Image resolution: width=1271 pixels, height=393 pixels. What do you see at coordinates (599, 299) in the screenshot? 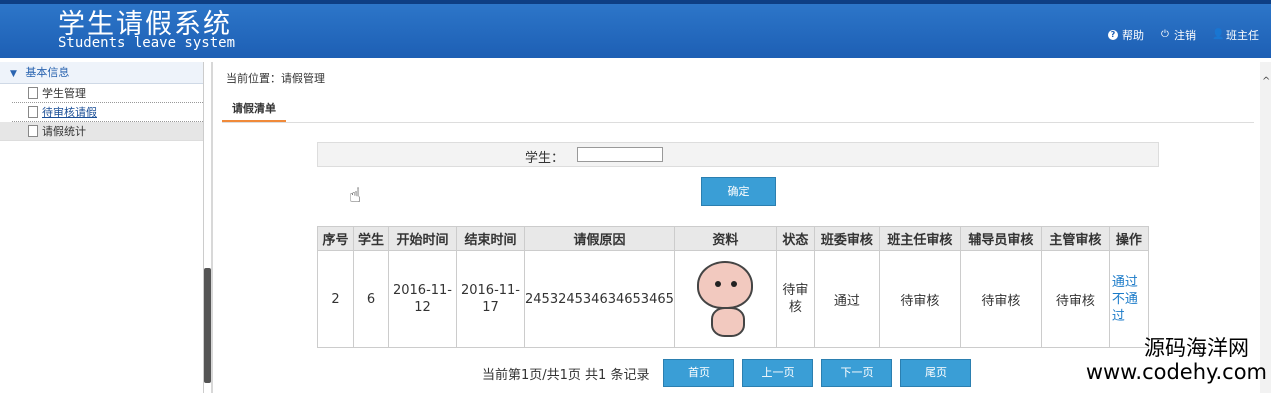
I see `cell-reason: 245324534634653465` at bounding box center [599, 299].